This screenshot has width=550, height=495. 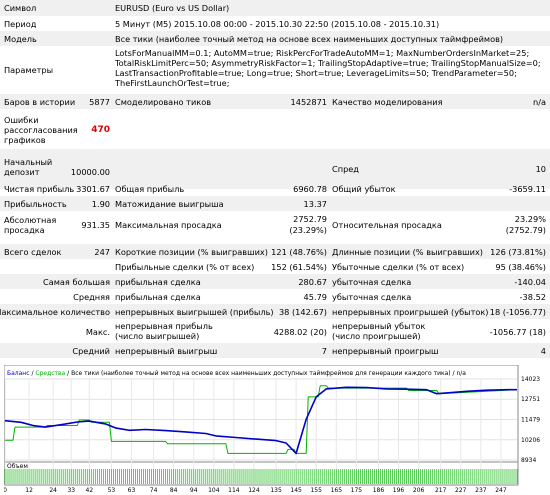 I want to click on max-dd-percent: (23.29%), so click(x=308, y=230).